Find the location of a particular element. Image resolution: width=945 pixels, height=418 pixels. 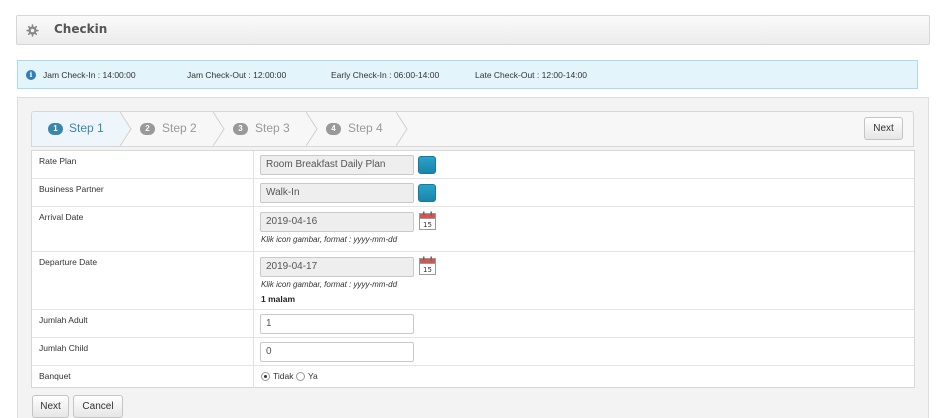

wizard-step-4: 4 Step 4 is located at coordinates (358, 129).